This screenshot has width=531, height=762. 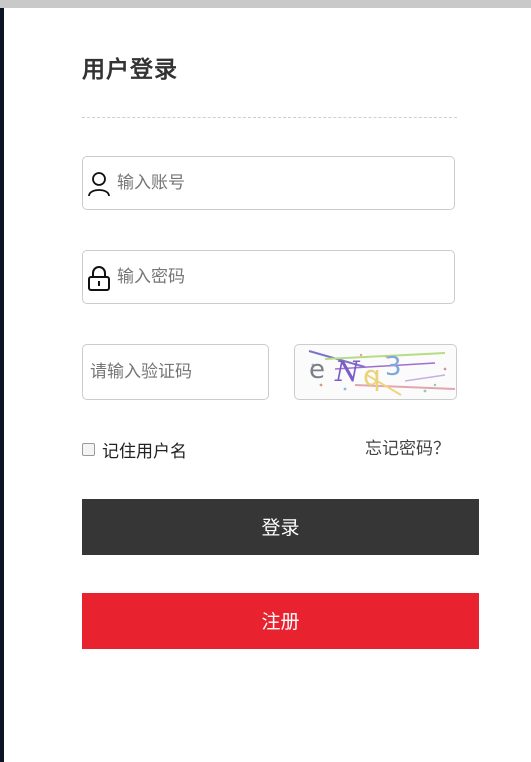 I want to click on title-divider, so click(x=269, y=117).